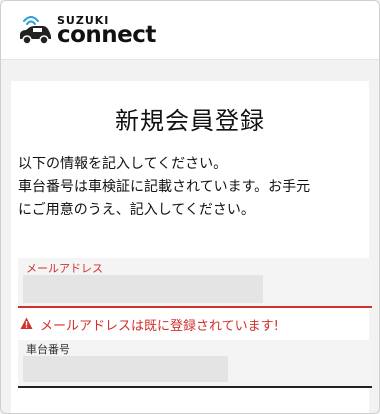 The height and width of the screenshot is (414, 380). I want to click on email-field-label: メールアドレス, so click(64, 268).